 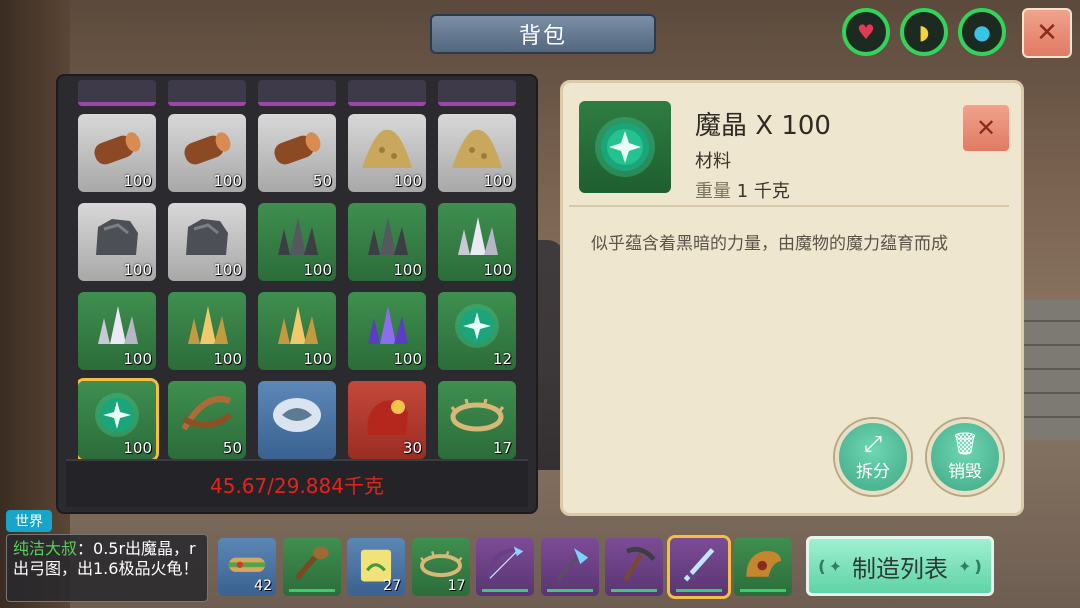 I want to click on pickaxe-icon, so click(x=634, y=564).